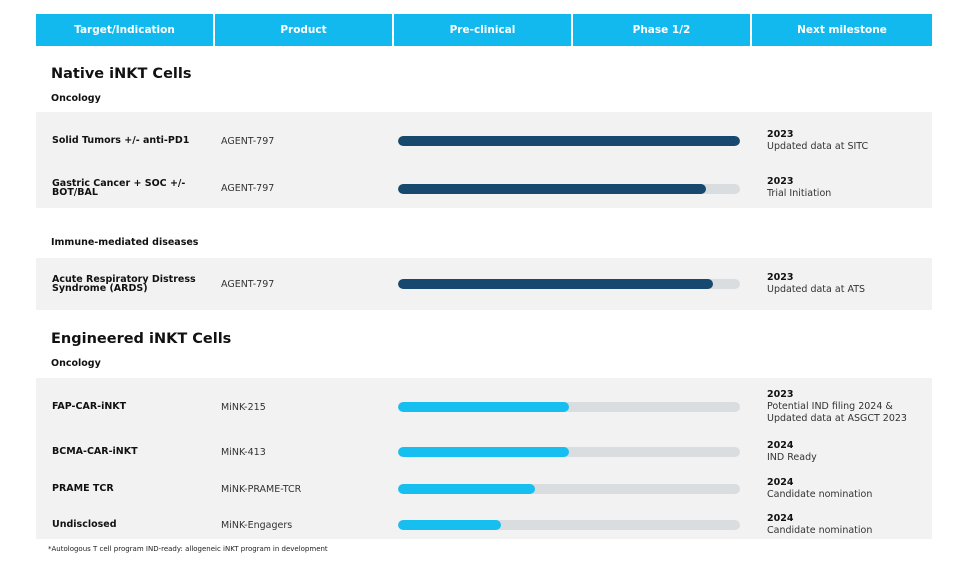 Image resolution: width=966 pixels, height=564 pixels. I want to click on milestone-text: Potential IND filing 2024 &, so click(830, 406).